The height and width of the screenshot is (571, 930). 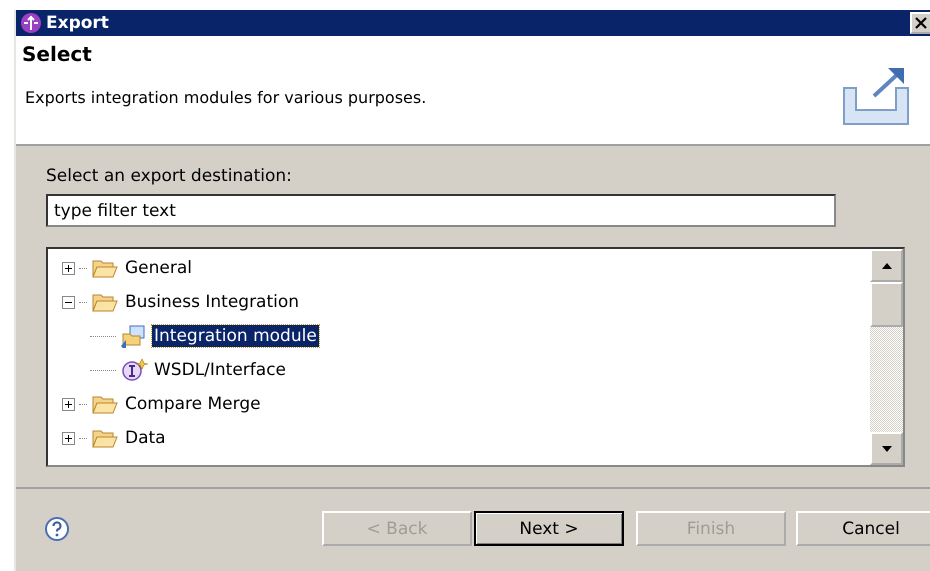 What do you see at coordinates (235, 336) in the screenshot?
I see `tree-item: Integration module` at bounding box center [235, 336].